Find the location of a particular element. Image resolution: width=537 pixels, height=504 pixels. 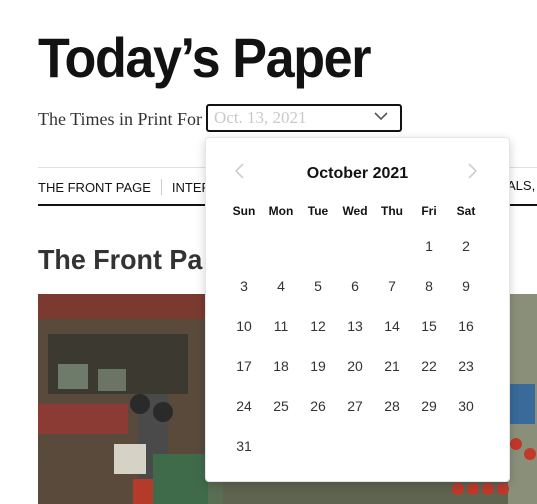

nav-item-partial: ALS, is located at coordinates (521, 185).